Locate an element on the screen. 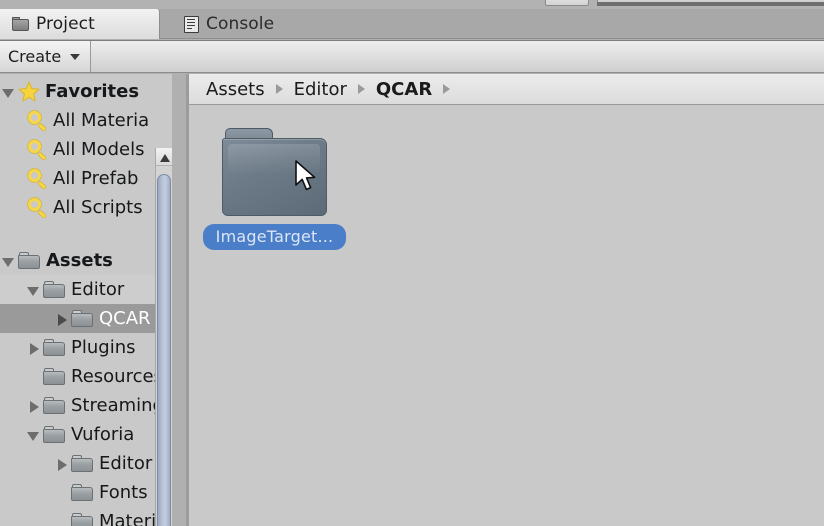 This screenshot has width=824, height=526. project-toolbar: Create is located at coordinates (412, 56).